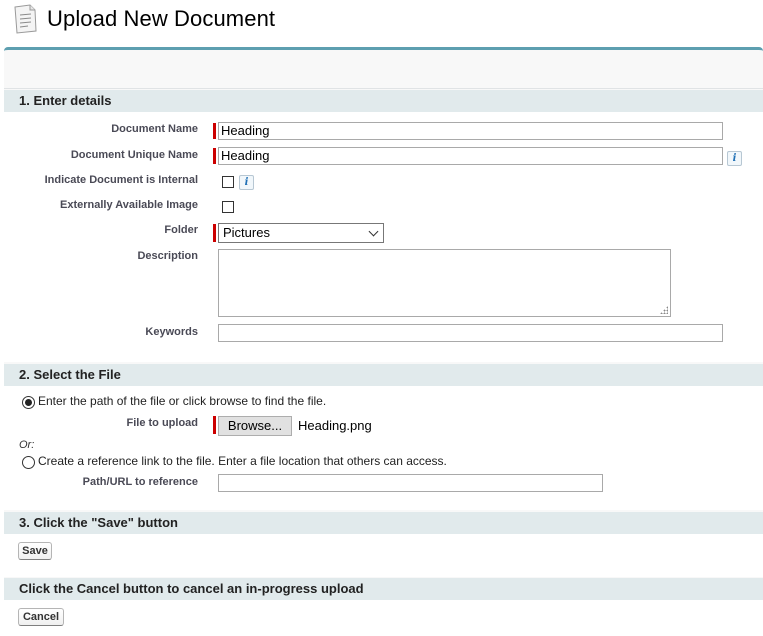  Describe the element at coordinates (383, 555) in the screenshot. I see `save-section: Save` at that location.